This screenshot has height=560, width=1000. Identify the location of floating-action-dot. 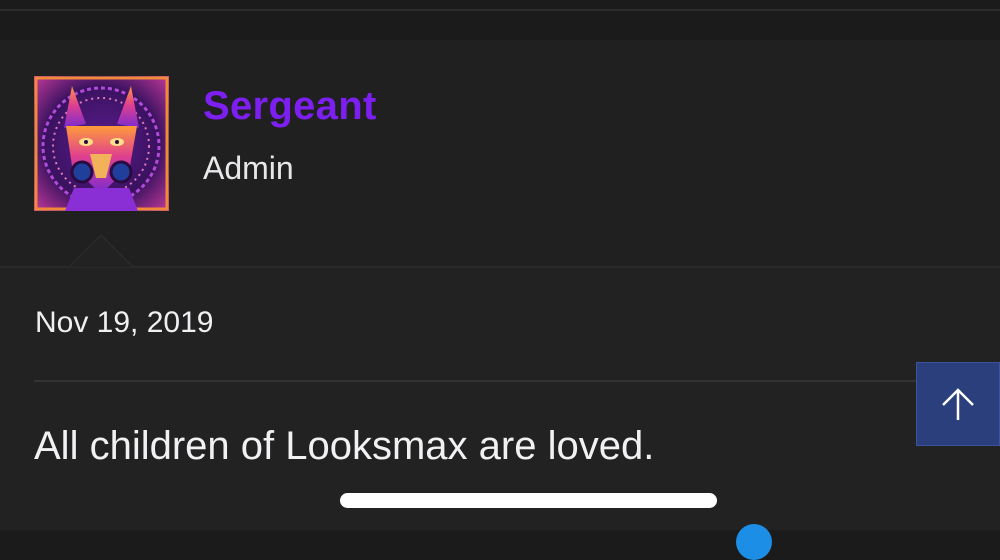
(754, 542).